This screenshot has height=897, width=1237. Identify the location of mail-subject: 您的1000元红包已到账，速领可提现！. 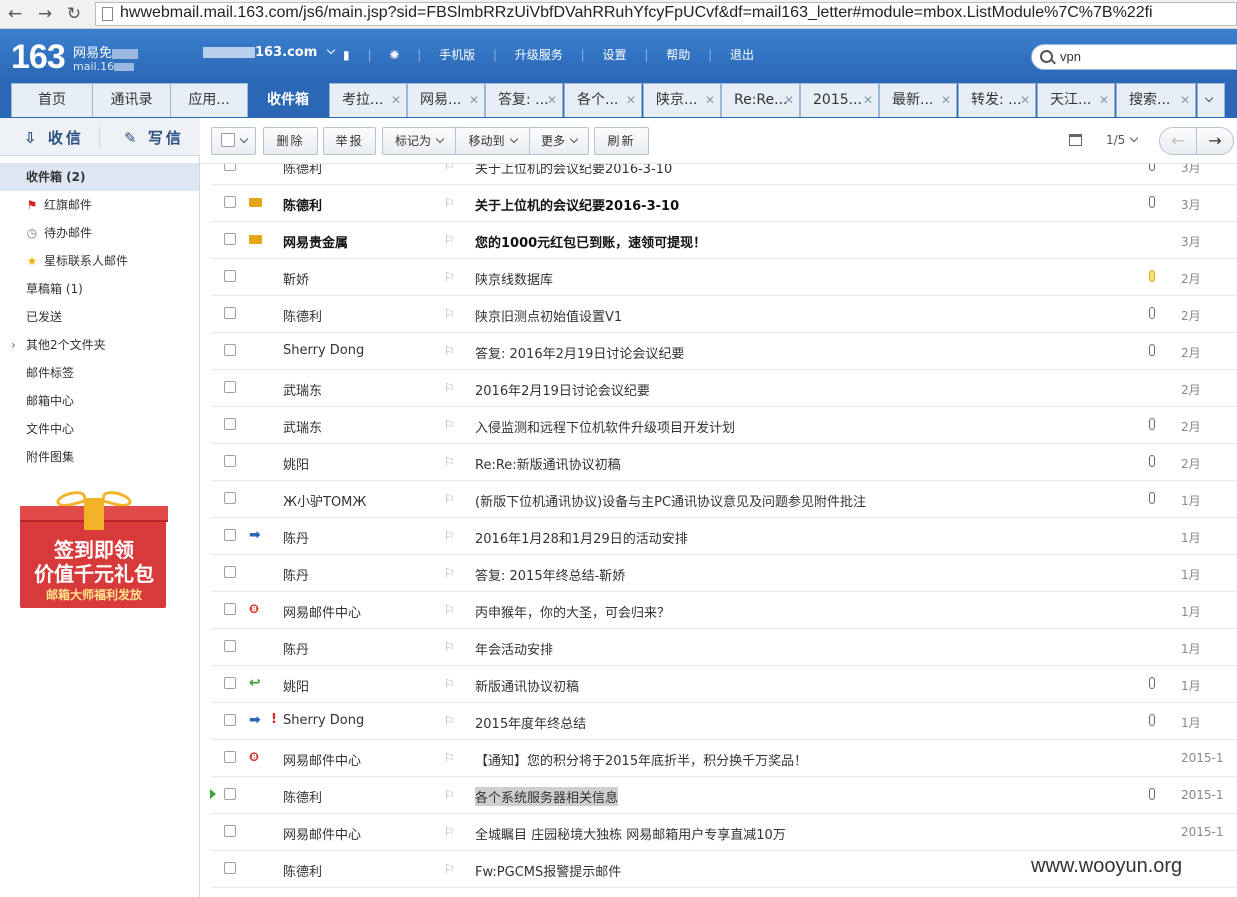
(590, 241).